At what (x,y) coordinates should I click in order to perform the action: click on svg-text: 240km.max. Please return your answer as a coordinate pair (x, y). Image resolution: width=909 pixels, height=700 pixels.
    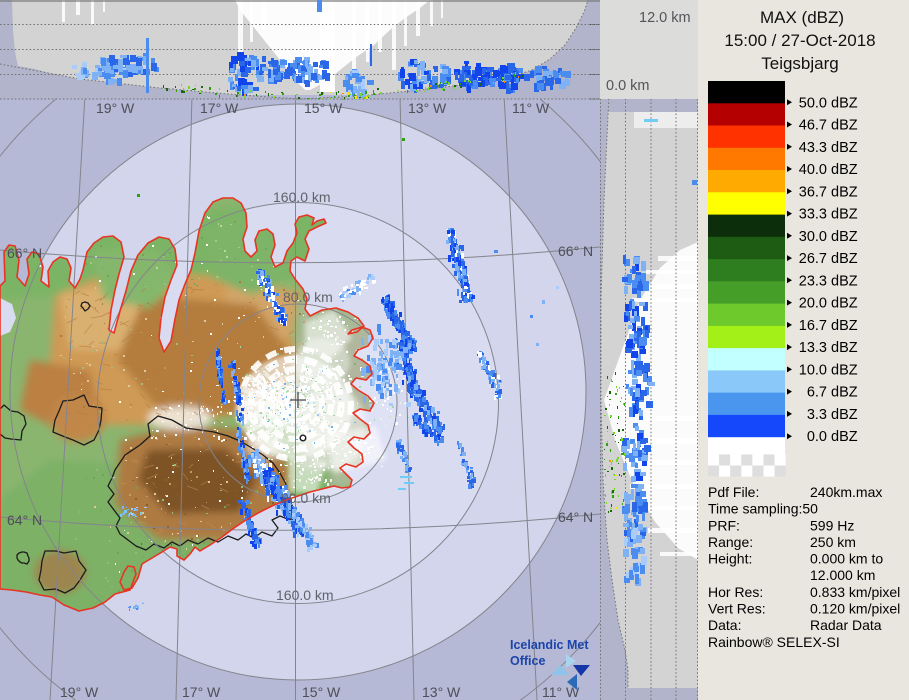
    Looking at the image, I should click on (846, 492).